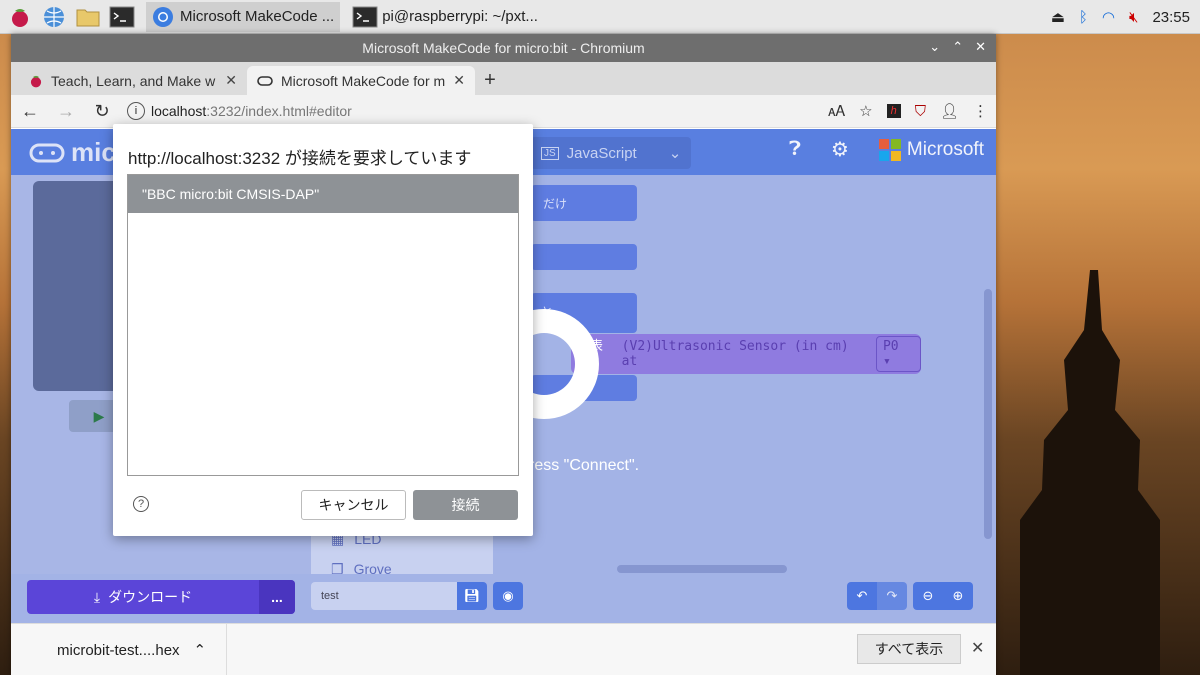 Image resolution: width=1200 pixels, height=675 pixels. I want to click on terminal-launcher-icon, so click(122, 17).